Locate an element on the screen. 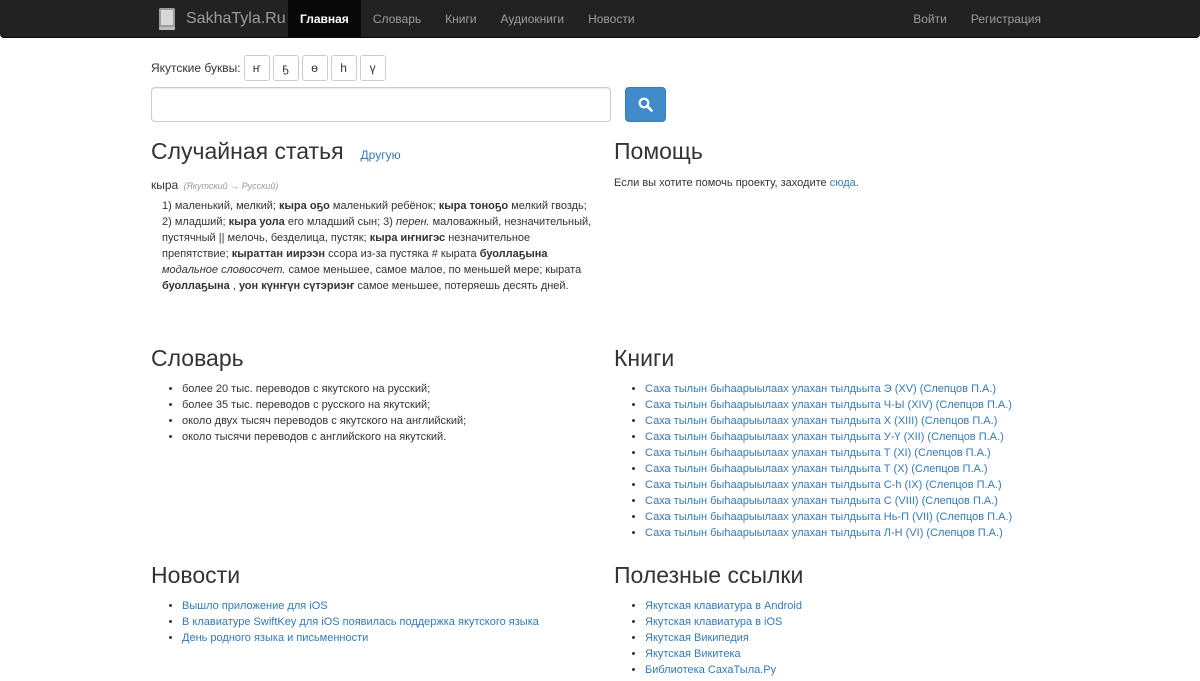 This screenshot has height=681, width=1200. definition-text: ссора из-за пустяка # кырата is located at coordinates (402, 254).